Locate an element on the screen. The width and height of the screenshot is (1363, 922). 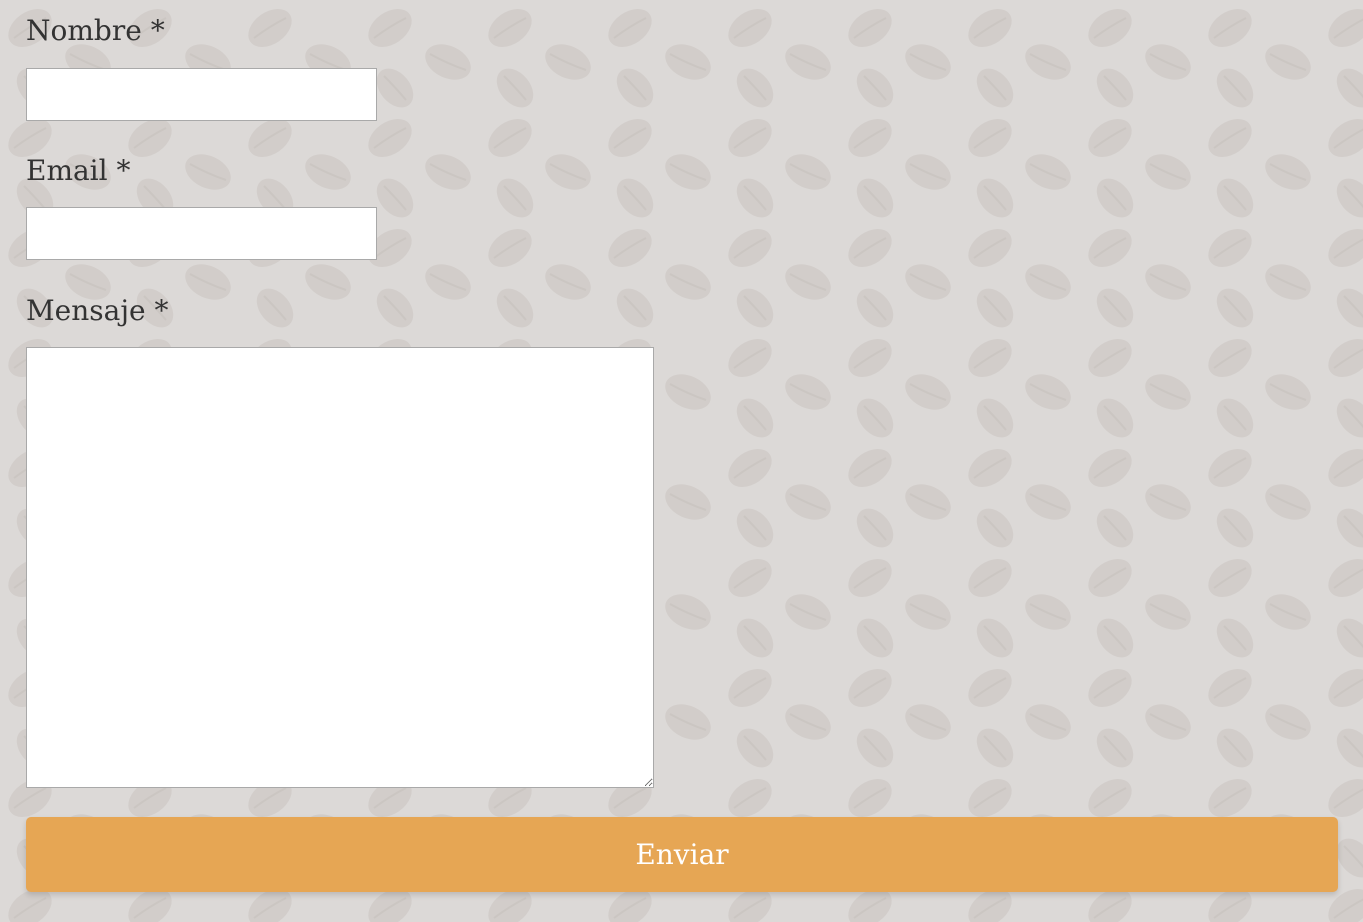
message-label: Mensaje * is located at coordinates (97, 310).